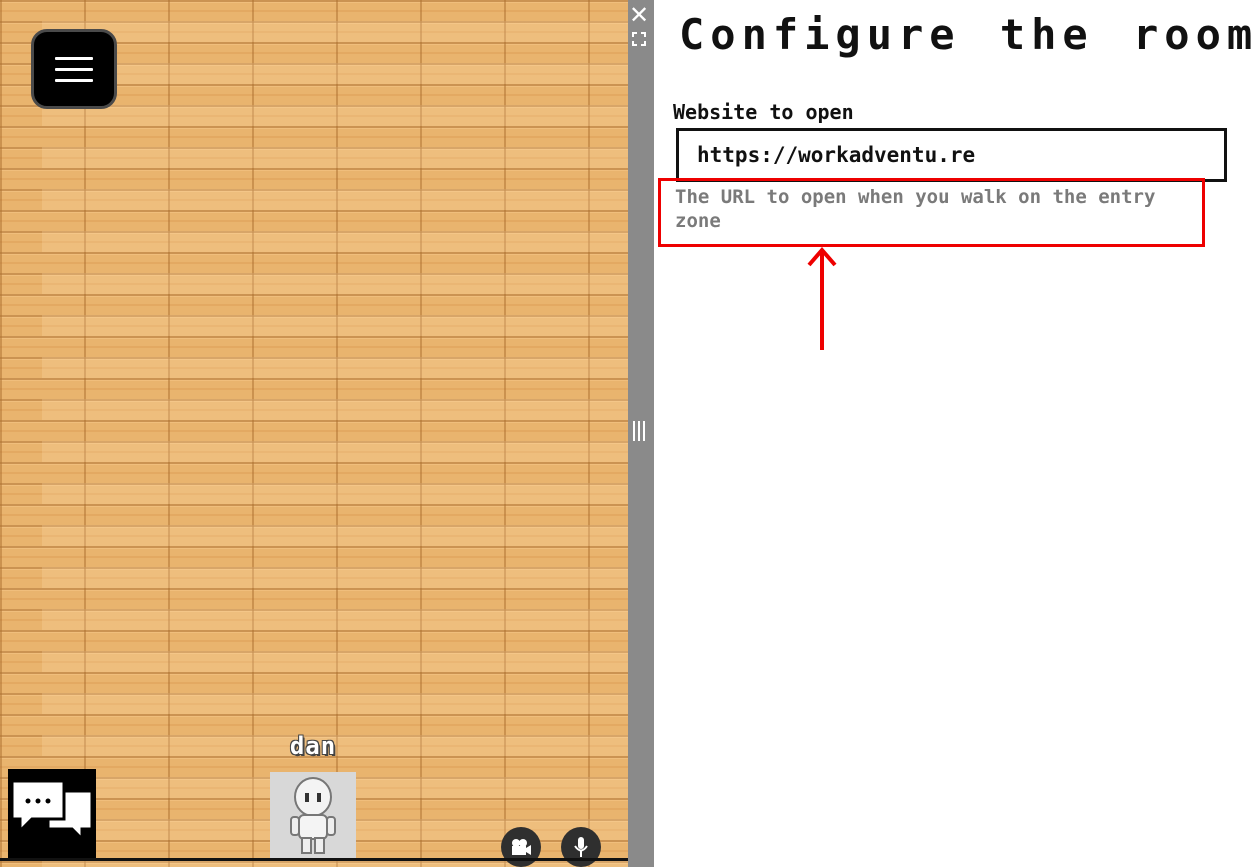 The image size is (1252, 867). I want to click on menu-button, so click(74, 69).